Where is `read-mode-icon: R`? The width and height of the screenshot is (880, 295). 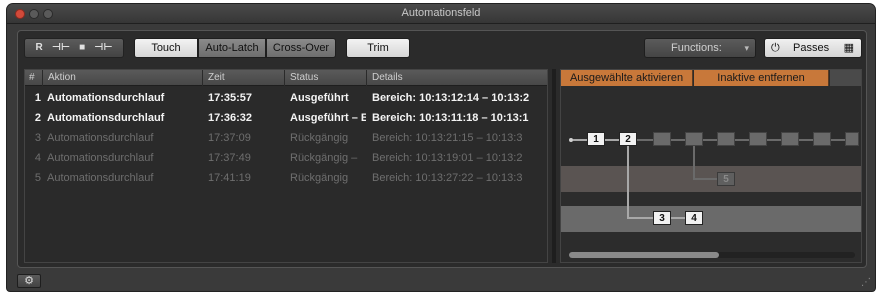 read-mode-icon: R is located at coordinates (39, 48).